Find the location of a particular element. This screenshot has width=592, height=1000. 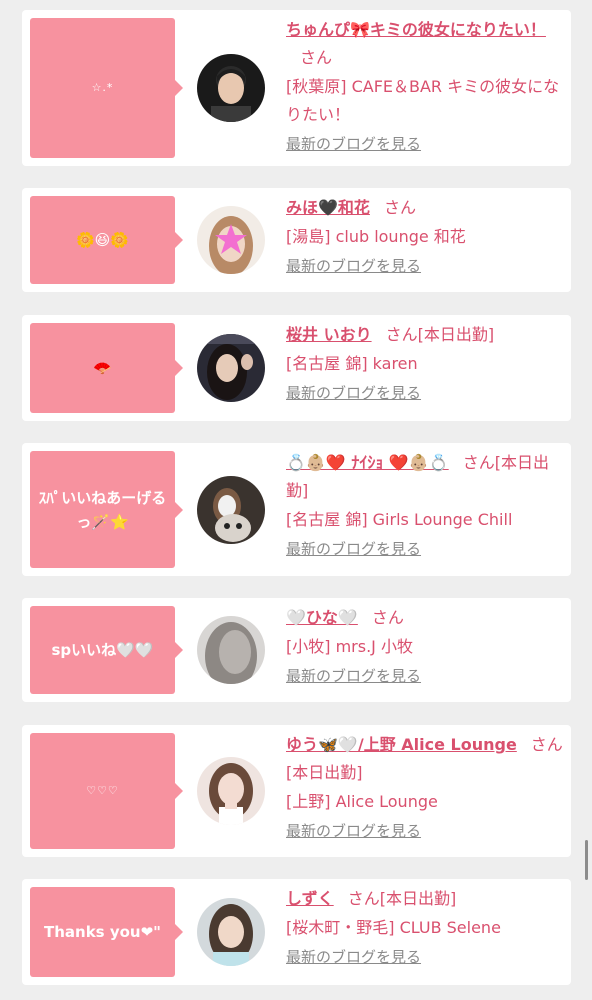

list-item: spいいね🤍🤍 🤍ひな🤍 さん [小牧] mrs.J 小牧 最新のブログを見る is located at coordinates (296, 650).